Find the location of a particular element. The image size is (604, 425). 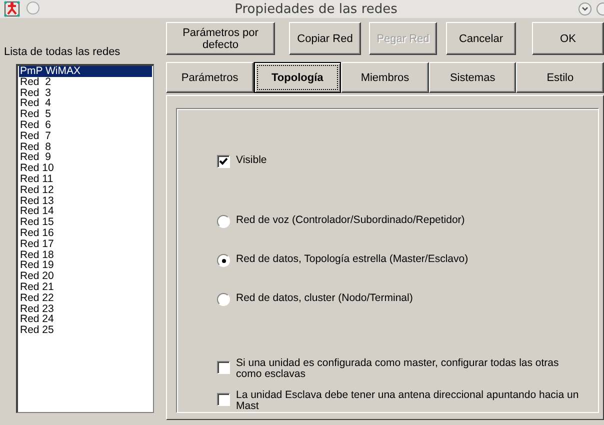

list-item: Red 18 is located at coordinates (85, 255).